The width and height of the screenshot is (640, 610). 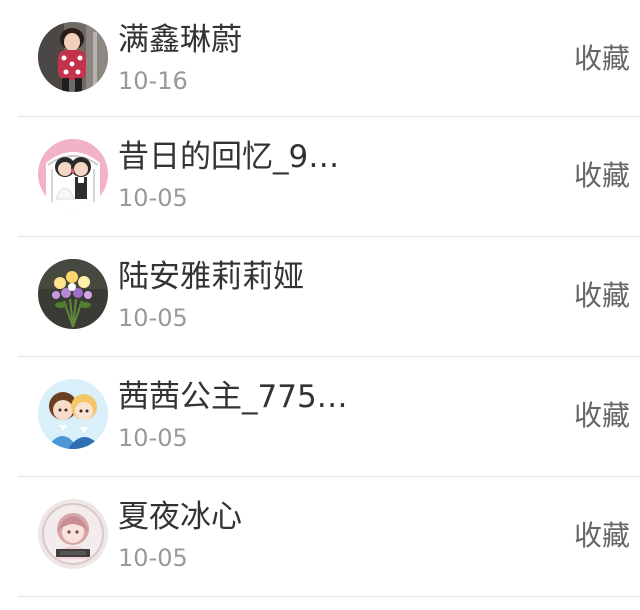 What do you see at coordinates (73, 57) in the screenshot?
I see `girl-photo-avatar-icon` at bounding box center [73, 57].